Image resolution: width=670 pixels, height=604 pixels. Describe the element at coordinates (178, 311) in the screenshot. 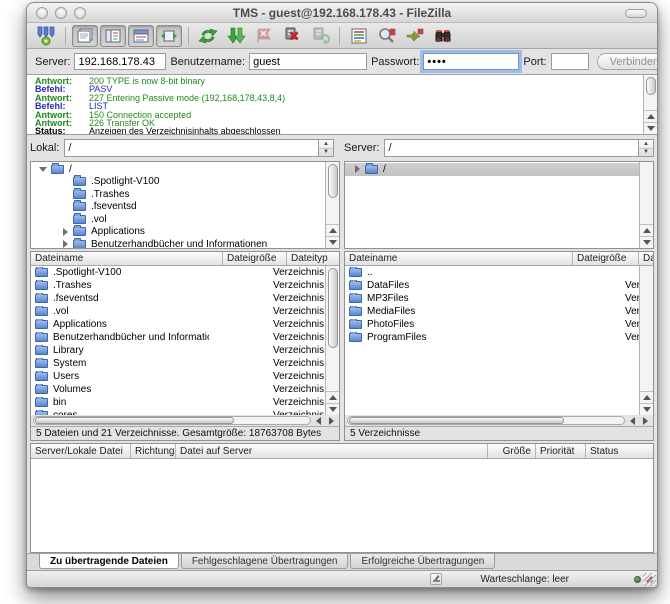

I see `file-row: .vol Verzeichnis` at that location.